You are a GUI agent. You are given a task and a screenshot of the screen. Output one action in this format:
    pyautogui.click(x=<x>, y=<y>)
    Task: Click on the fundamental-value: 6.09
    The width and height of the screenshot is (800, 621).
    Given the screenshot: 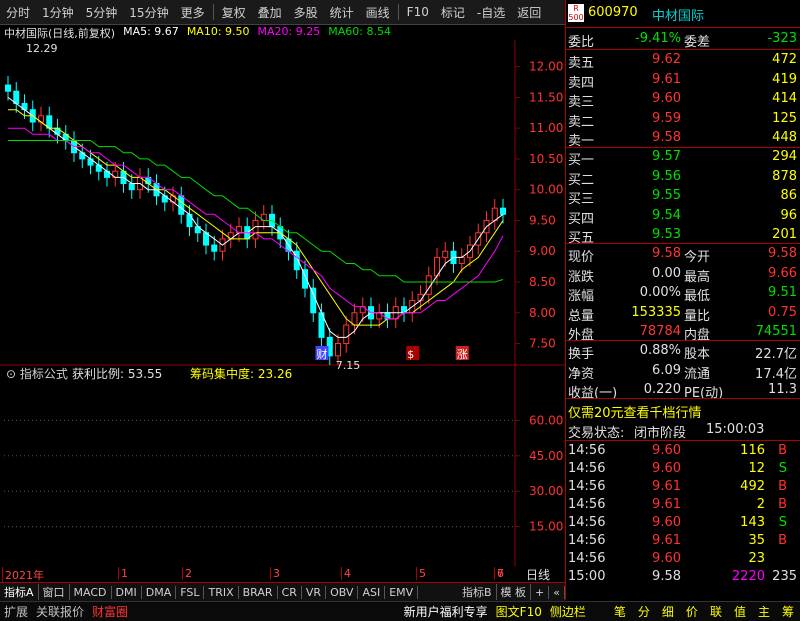 What is the action you would take?
    pyautogui.click(x=666, y=370)
    